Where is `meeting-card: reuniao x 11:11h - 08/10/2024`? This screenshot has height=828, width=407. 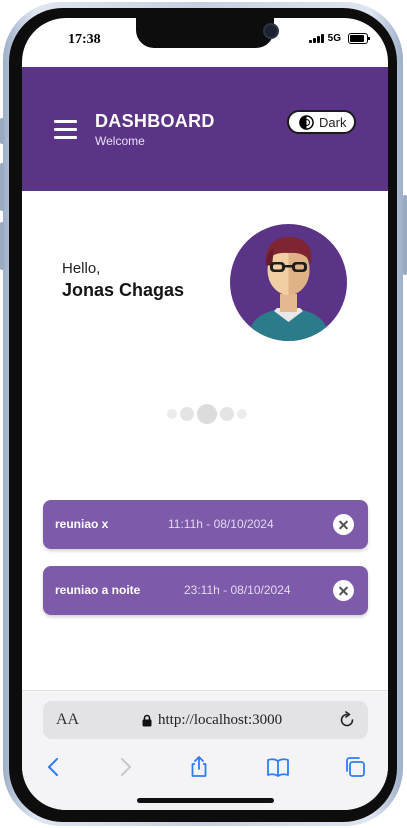
meeting-card: reuniao x 11:11h - 08/10/2024 is located at coordinates (205, 524).